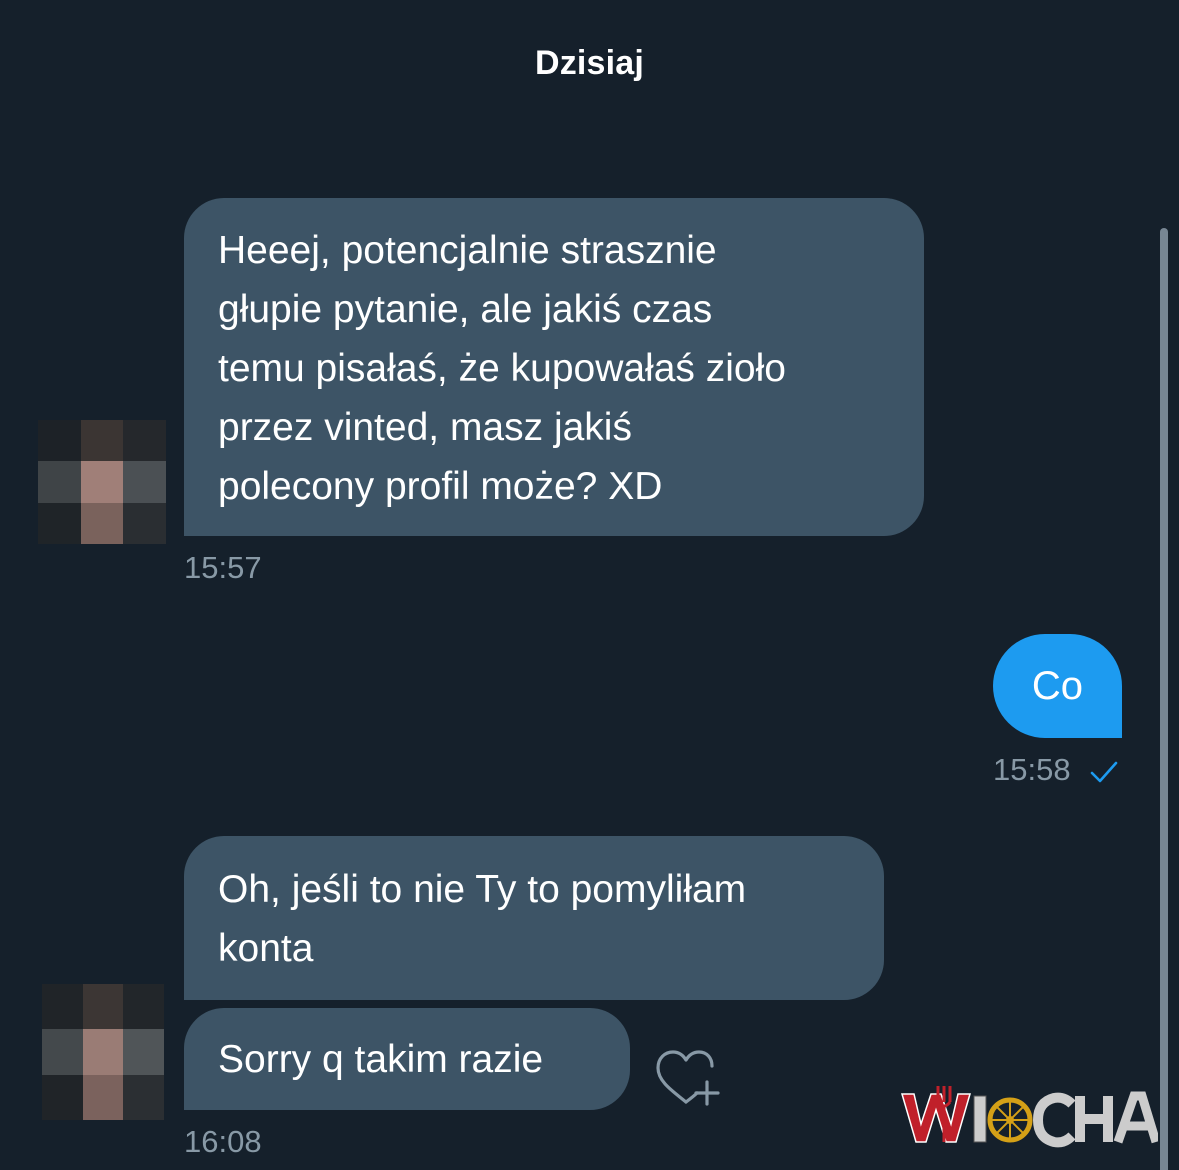 Image resolution: width=1179 pixels, height=1170 pixels. What do you see at coordinates (1029, 1117) in the screenshot?
I see `watermark-logo` at bounding box center [1029, 1117].